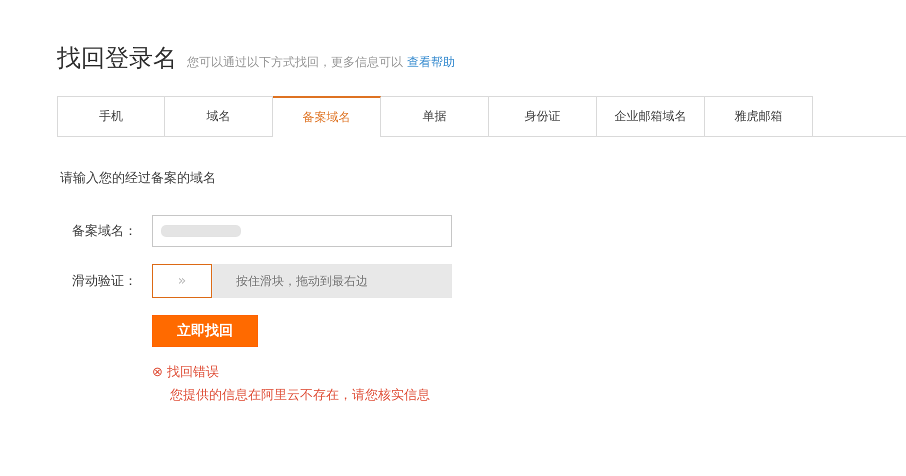 This screenshot has height=476, width=906. Describe the element at coordinates (543, 116) in the screenshot. I see `tab: 身份证` at that location.